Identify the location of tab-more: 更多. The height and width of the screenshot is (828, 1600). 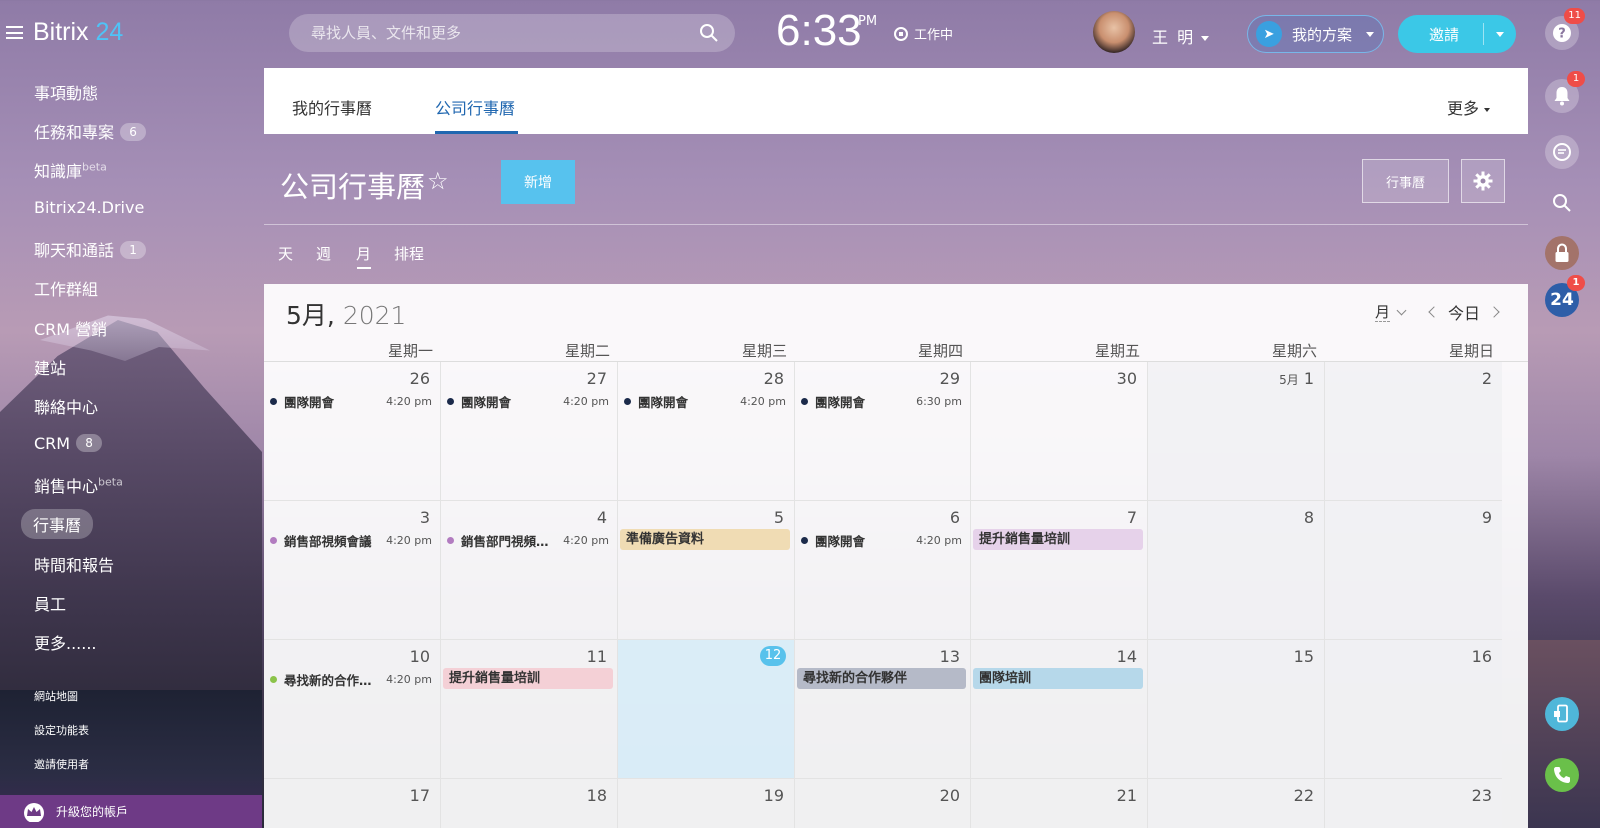
(1468, 107).